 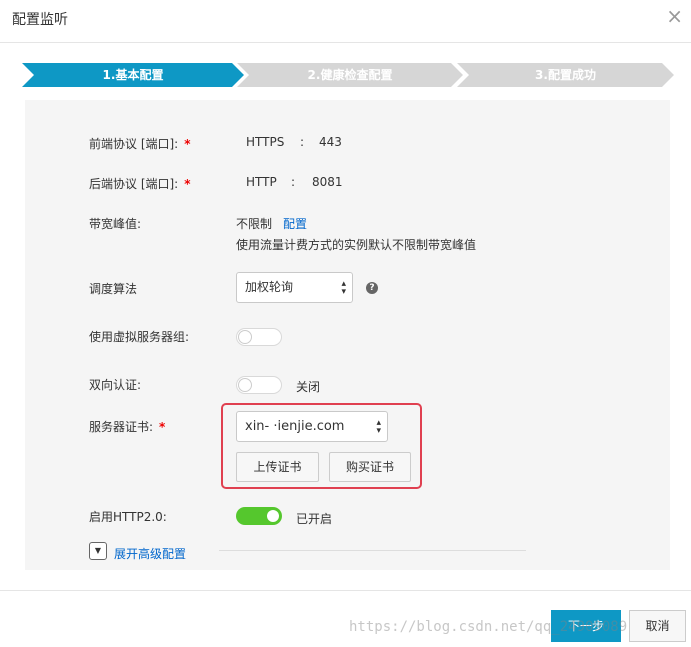 I want to click on algorithm-select: 加权轮询 ▴ ▾, so click(x=294, y=287).